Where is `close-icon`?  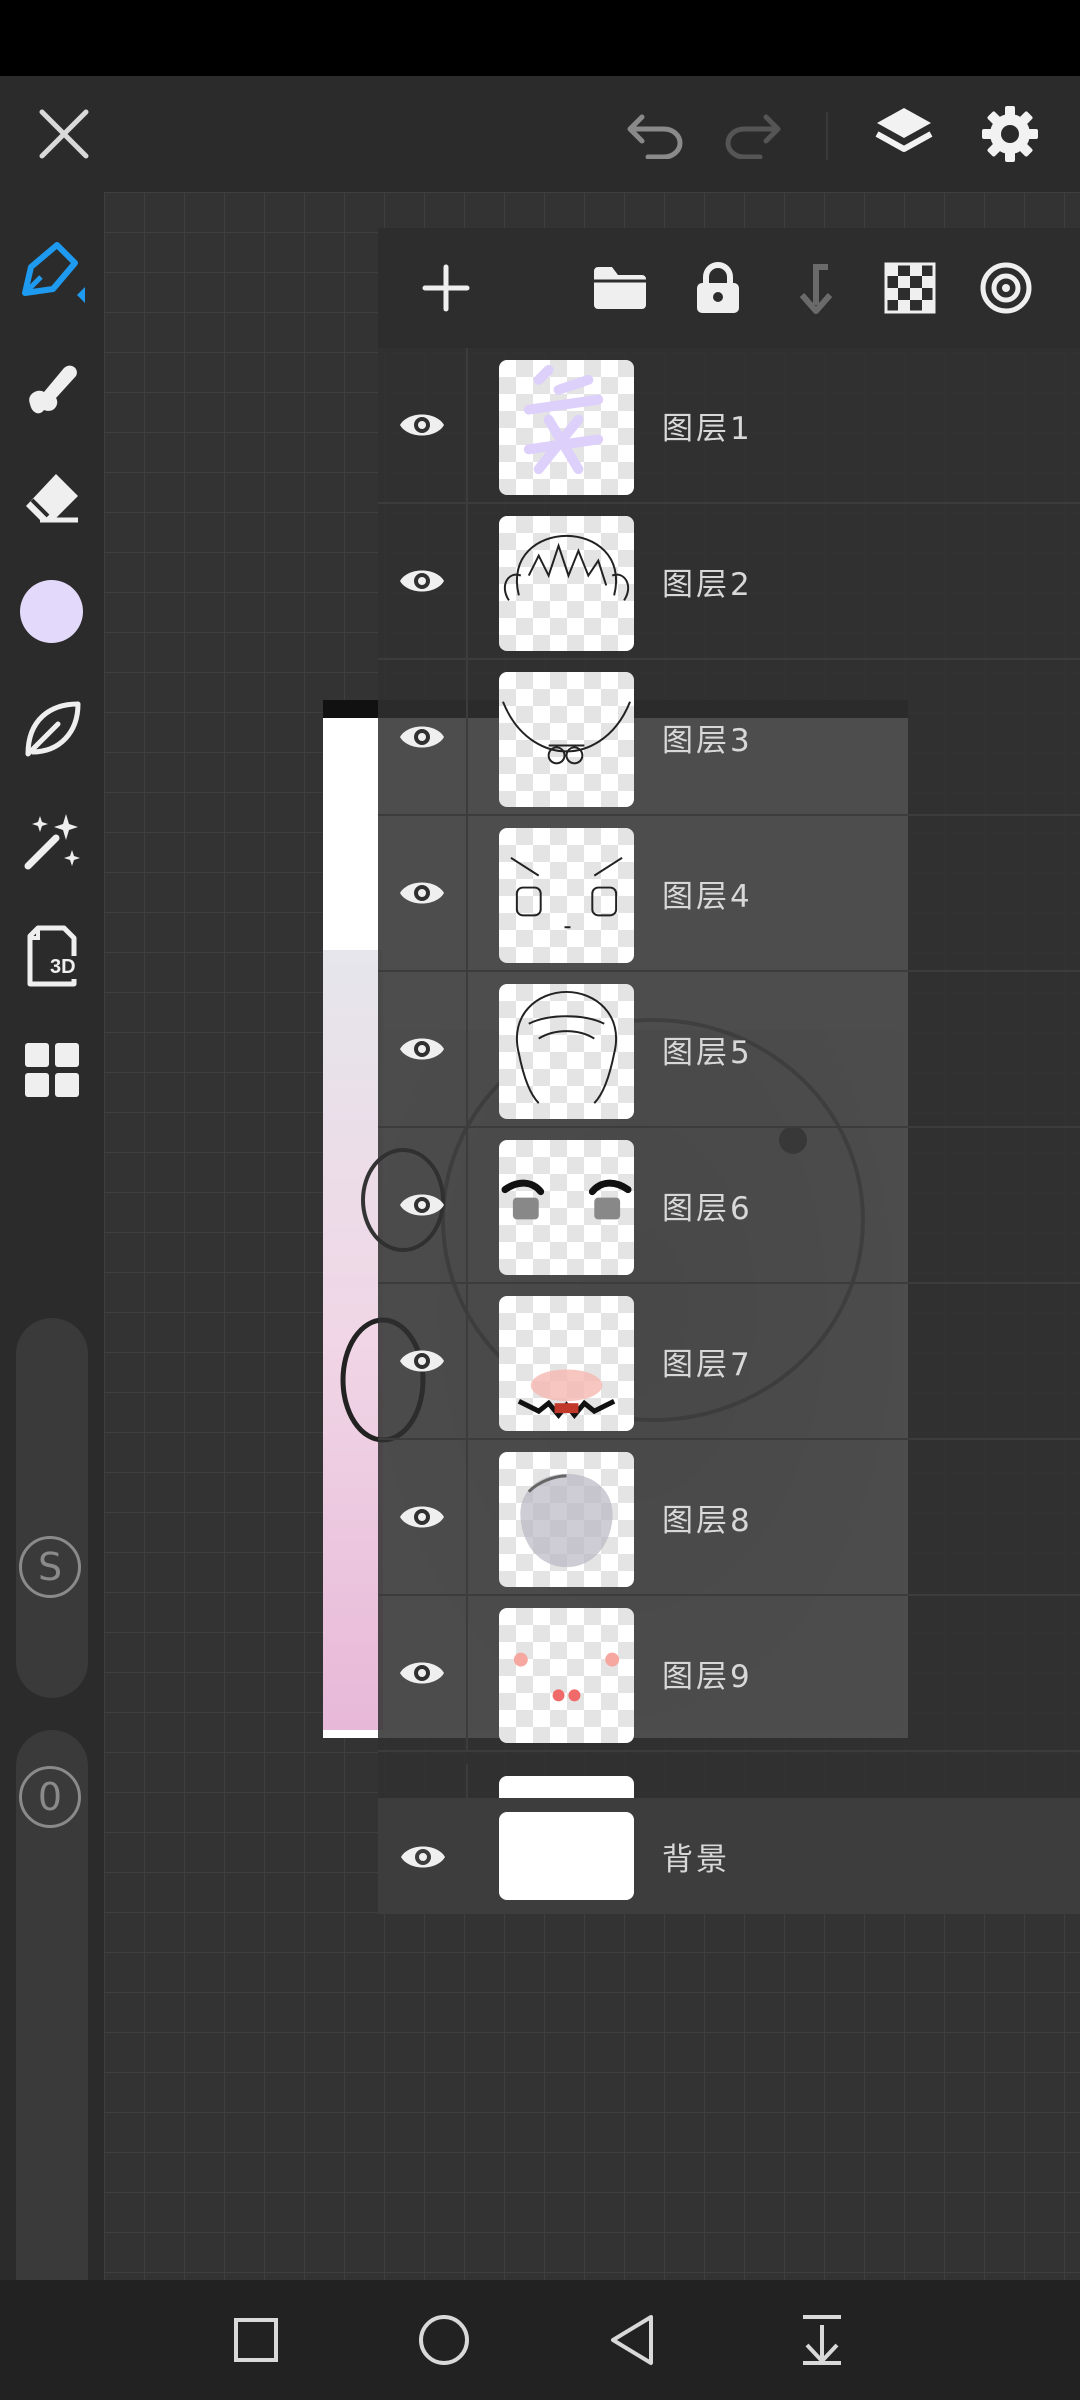
close-icon is located at coordinates (64, 134).